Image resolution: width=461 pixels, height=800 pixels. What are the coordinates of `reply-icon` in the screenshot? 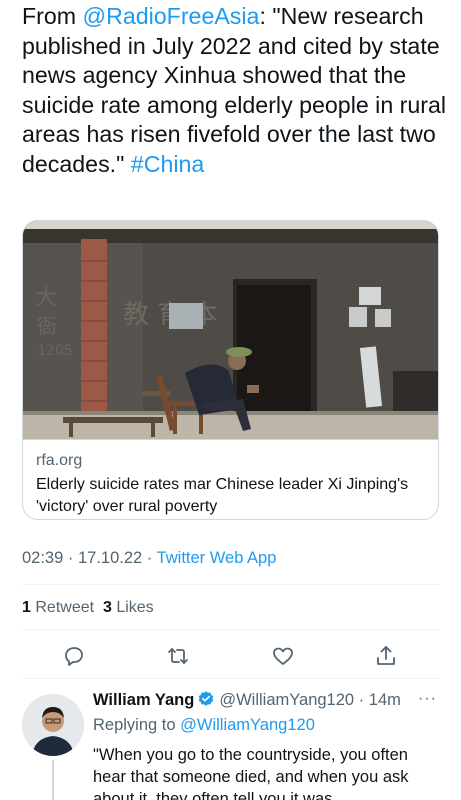 It's located at (74, 656).